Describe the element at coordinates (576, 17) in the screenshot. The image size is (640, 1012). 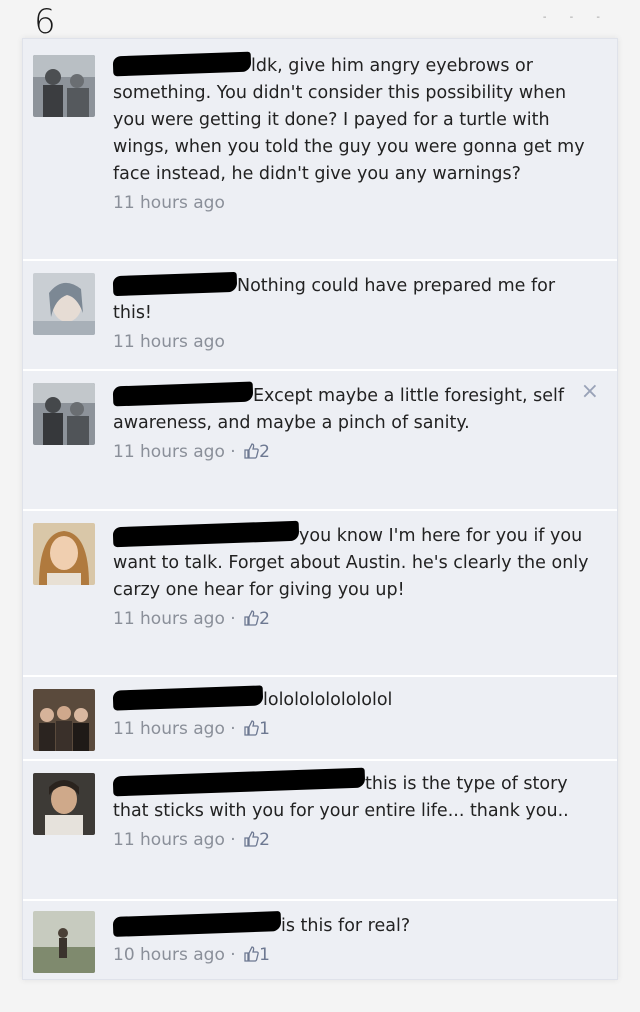
I see `corner-marks: - - -` at that location.